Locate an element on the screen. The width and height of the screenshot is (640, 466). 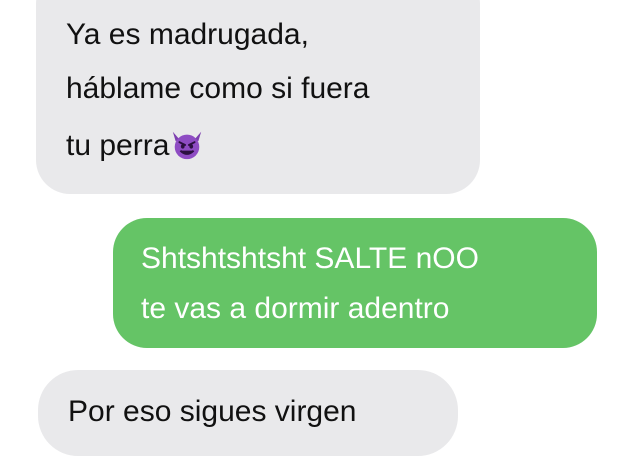
message-text-line: Shtshtshtsht SALTE nOO is located at coordinates (310, 258).